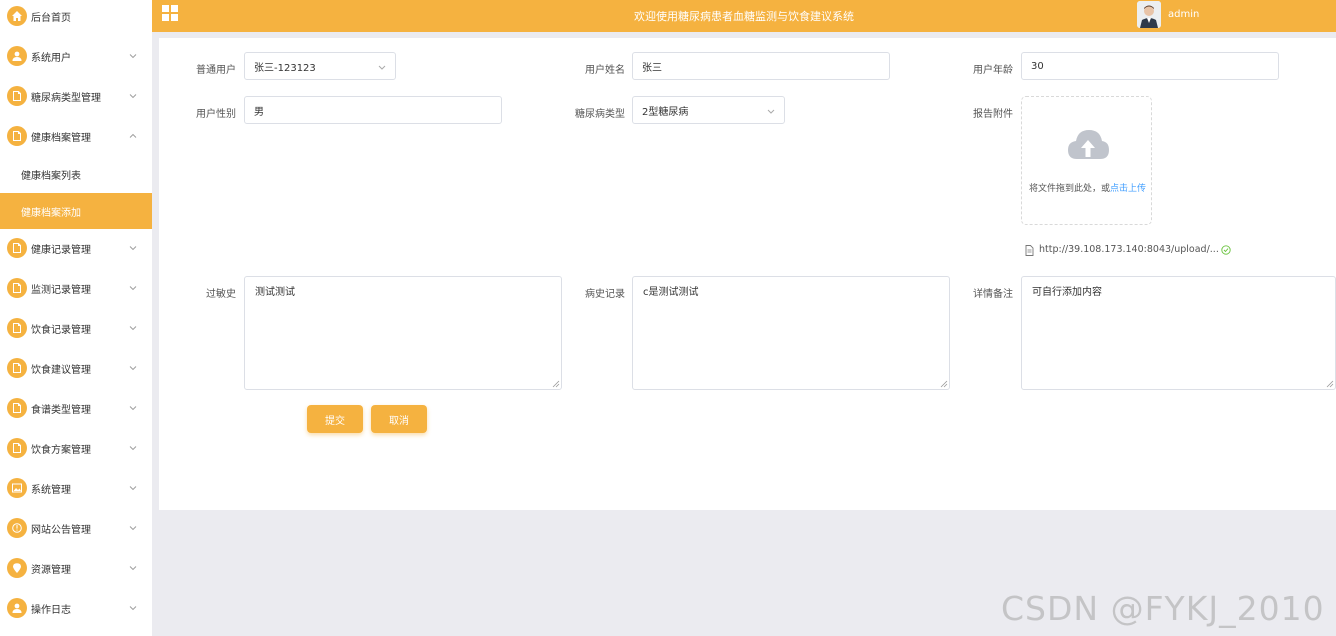  I want to click on avatar, so click(1149, 14).